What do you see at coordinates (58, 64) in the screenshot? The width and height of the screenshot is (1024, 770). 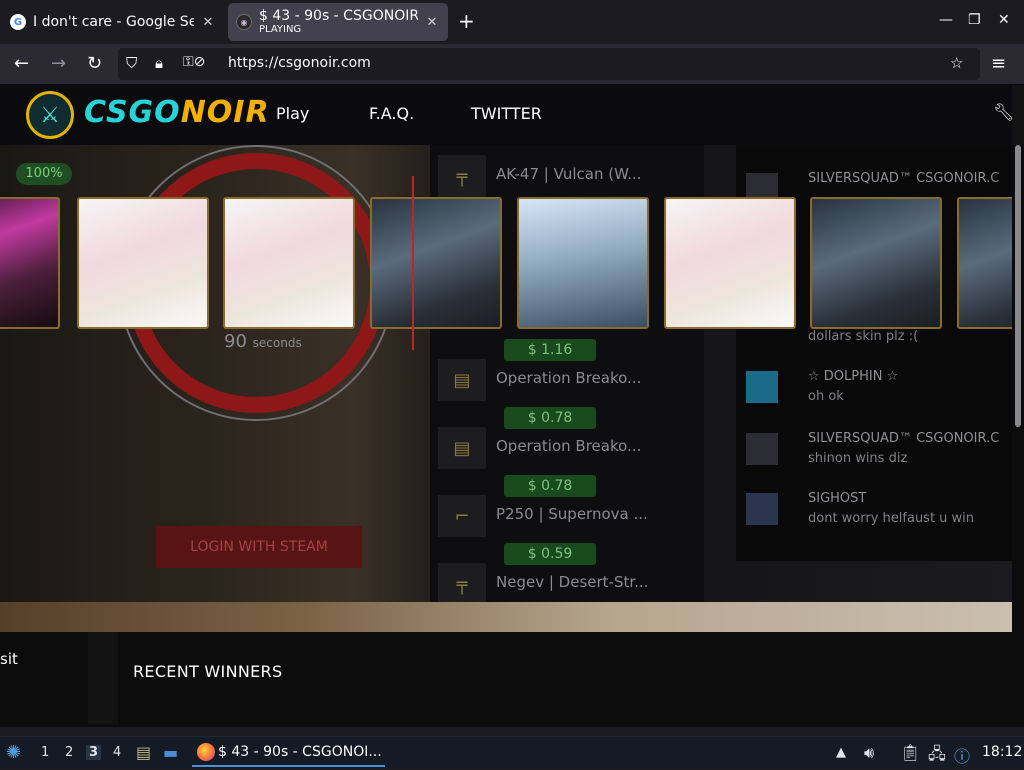 I see `forward-icon: →` at bounding box center [58, 64].